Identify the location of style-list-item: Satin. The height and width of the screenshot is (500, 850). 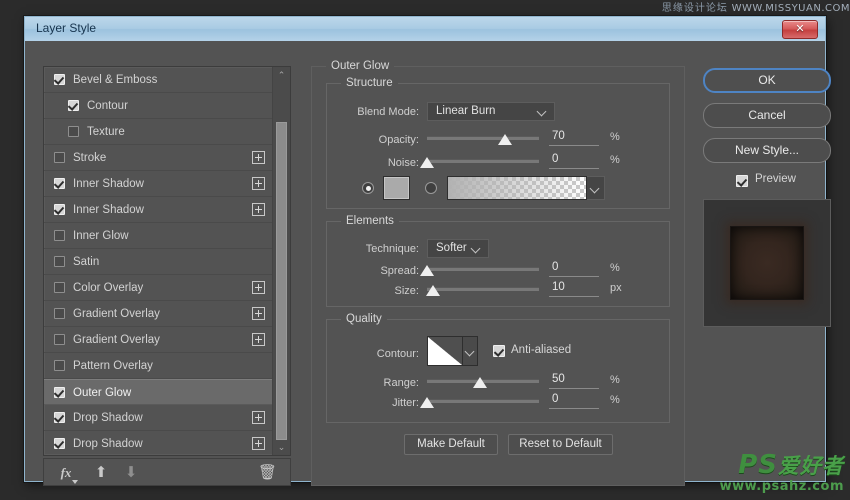
(158, 262).